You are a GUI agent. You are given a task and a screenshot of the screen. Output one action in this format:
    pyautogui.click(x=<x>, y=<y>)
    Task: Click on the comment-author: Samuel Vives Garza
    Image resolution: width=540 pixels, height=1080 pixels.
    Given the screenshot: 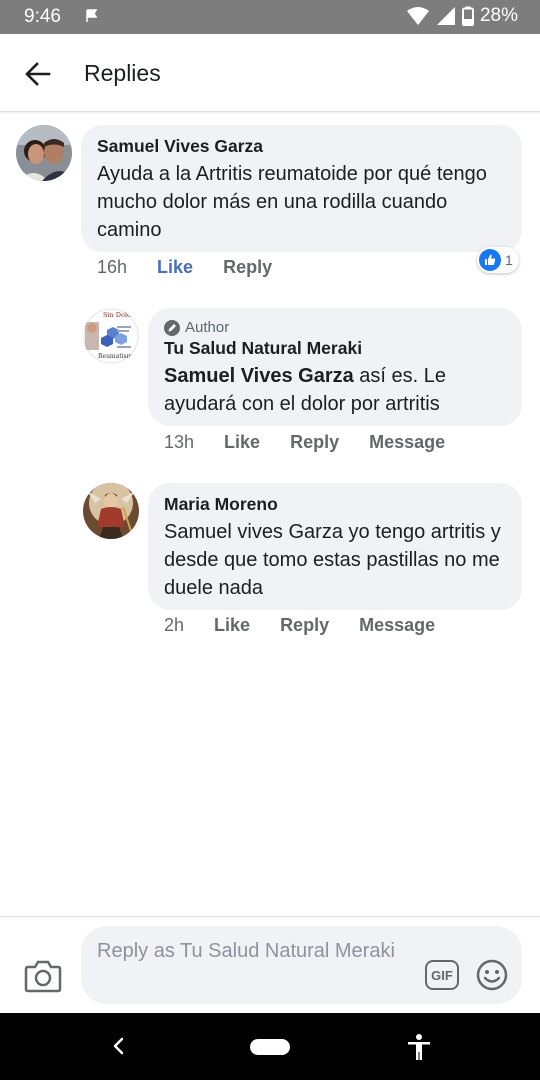 What is the action you would take?
    pyautogui.click(x=301, y=146)
    